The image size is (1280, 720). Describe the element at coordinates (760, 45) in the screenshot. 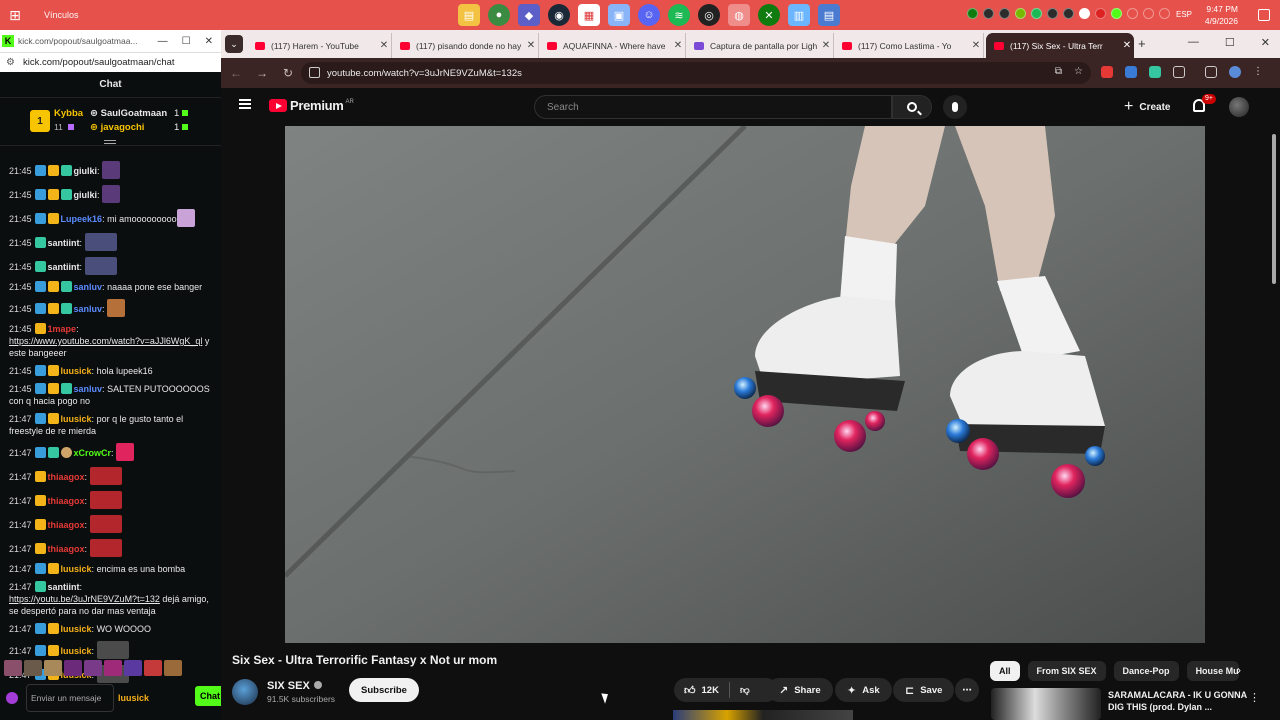

I see `browser-tab: Captura de pantalla por Ligh ✕` at that location.